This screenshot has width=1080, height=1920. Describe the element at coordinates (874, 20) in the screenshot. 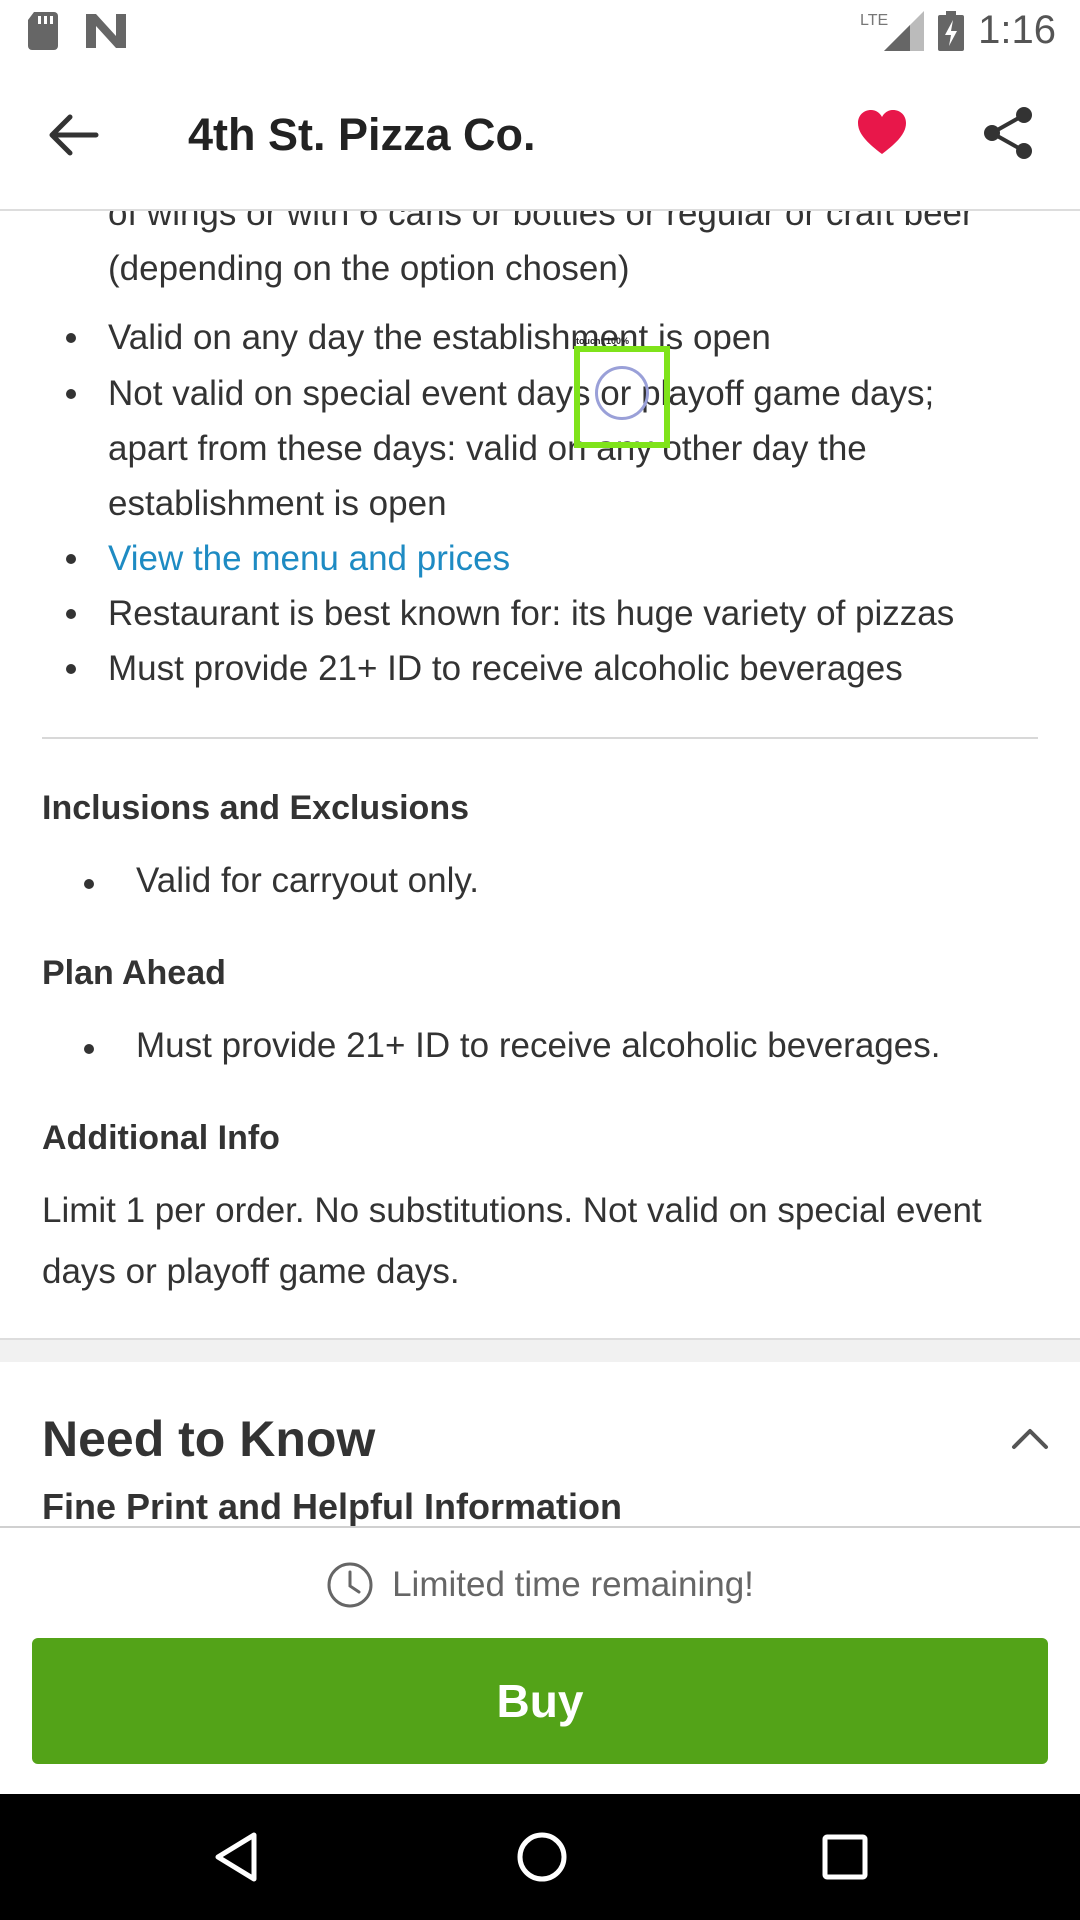

I see `network-type: LTE` at that location.